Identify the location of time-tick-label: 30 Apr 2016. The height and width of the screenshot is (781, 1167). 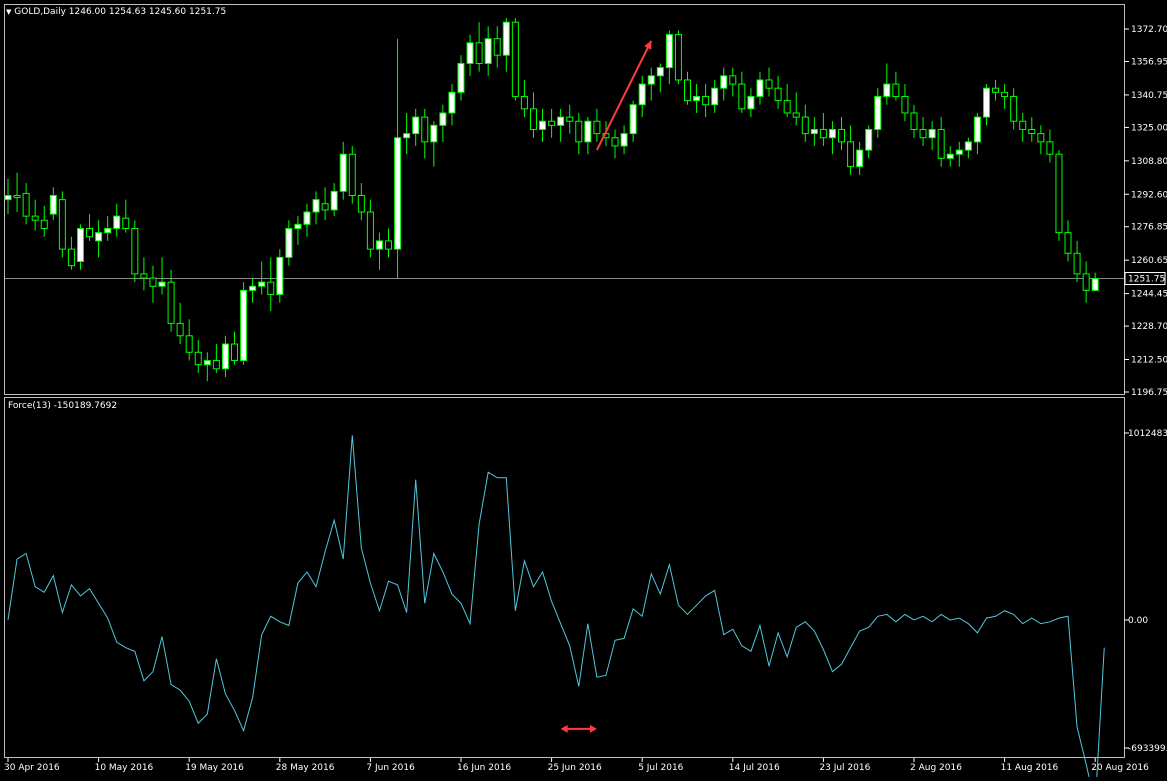
(32, 768).